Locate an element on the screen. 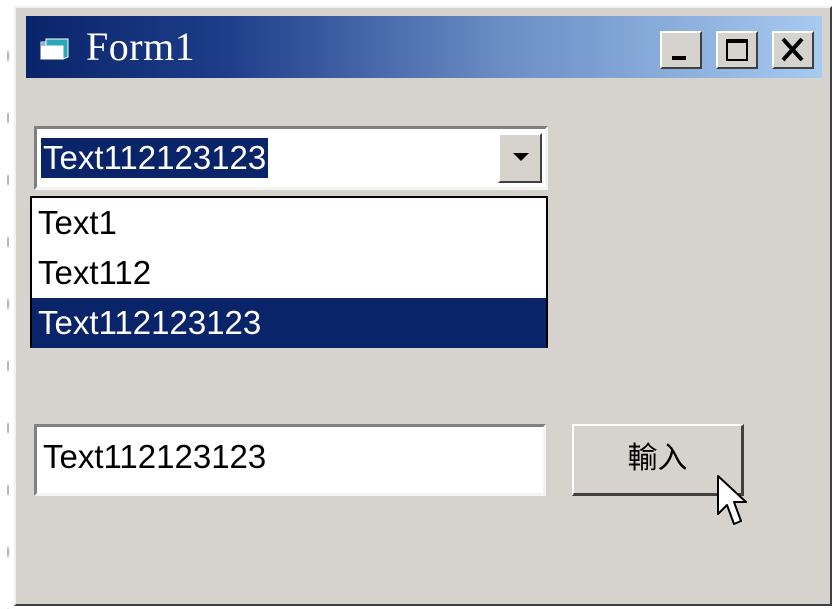  combo-selected-text: Text112123123 is located at coordinates (155, 158).